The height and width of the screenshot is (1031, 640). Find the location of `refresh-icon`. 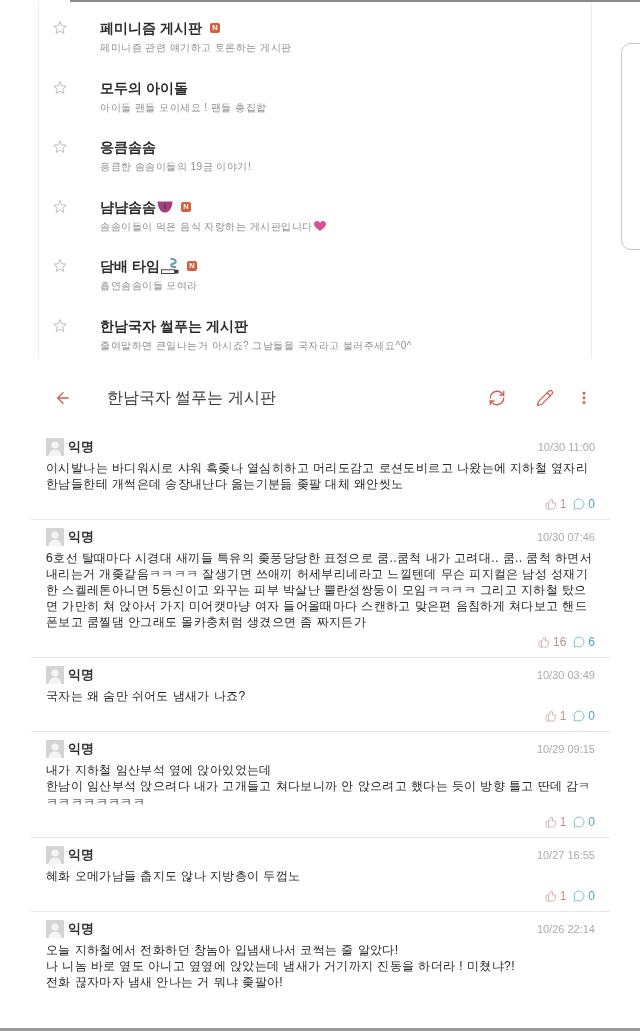

refresh-icon is located at coordinates (497, 398).